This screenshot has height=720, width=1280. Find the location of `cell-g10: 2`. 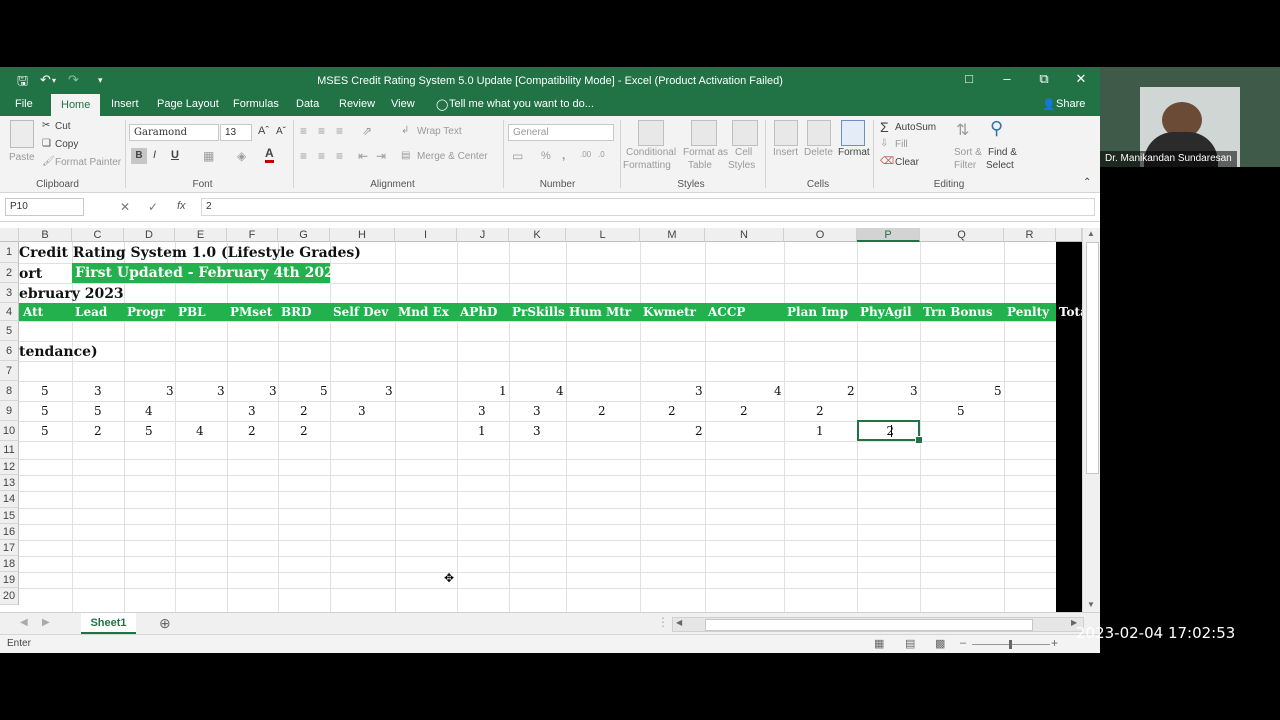

cell-g10: 2 is located at coordinates (304, 431).